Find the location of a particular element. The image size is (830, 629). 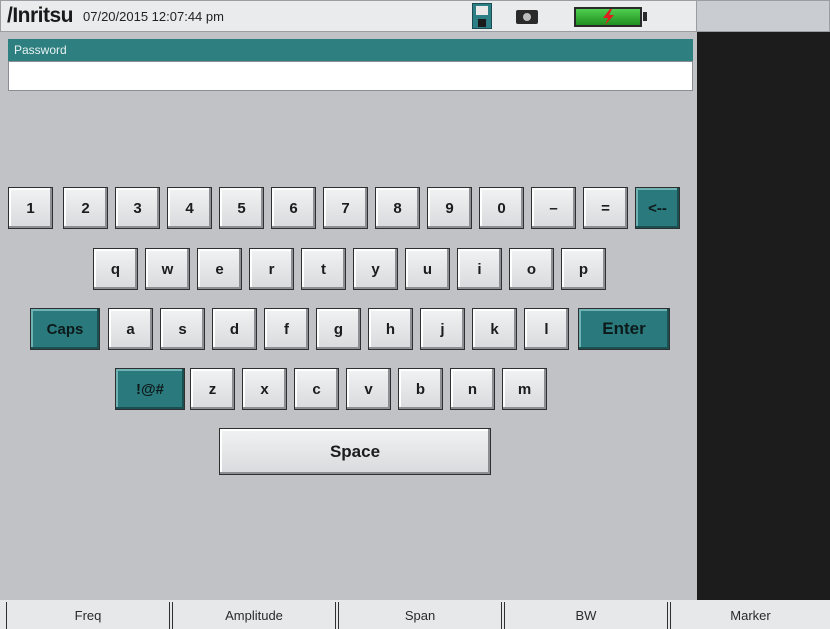

amplitude-softkey: Amplitude is located at coordinates (254, 615).